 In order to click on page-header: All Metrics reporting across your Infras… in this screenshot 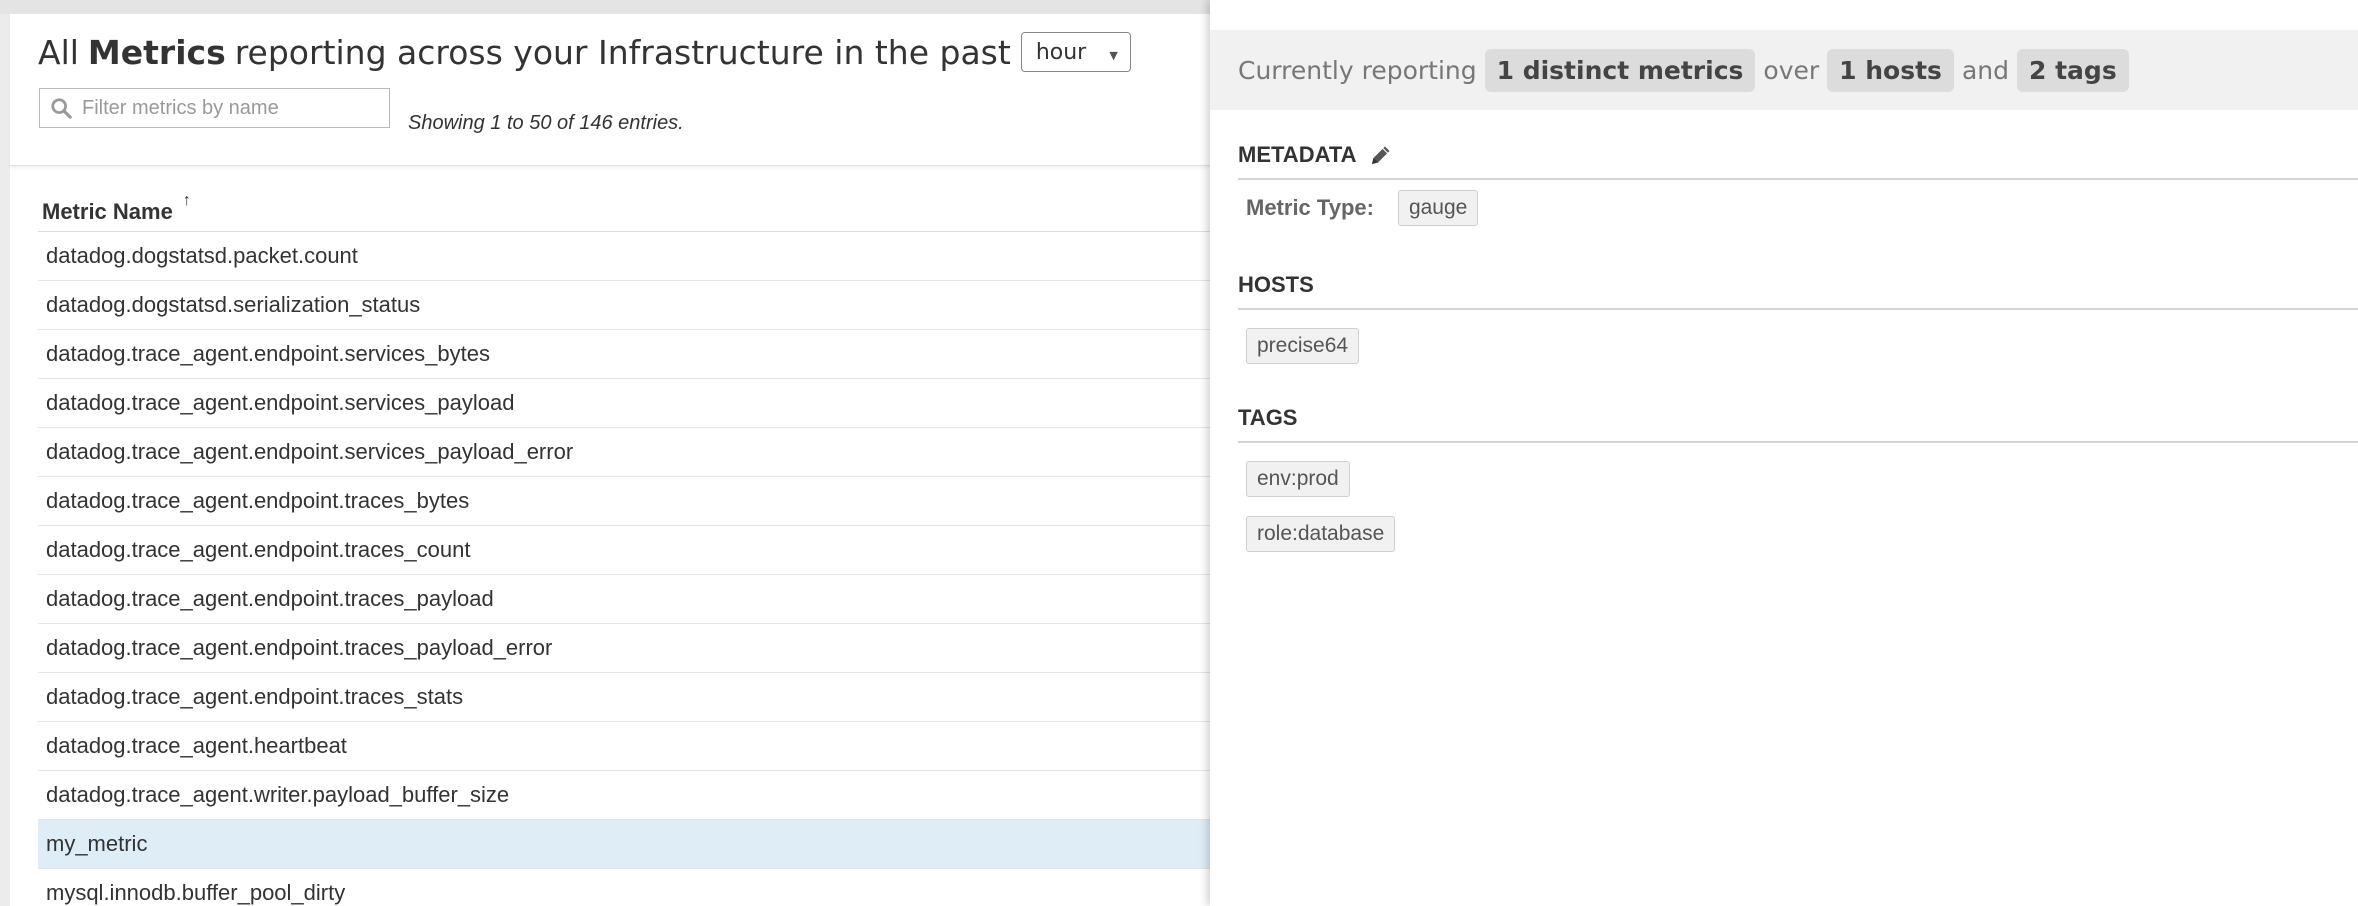, I will do `click(610, 90)`.